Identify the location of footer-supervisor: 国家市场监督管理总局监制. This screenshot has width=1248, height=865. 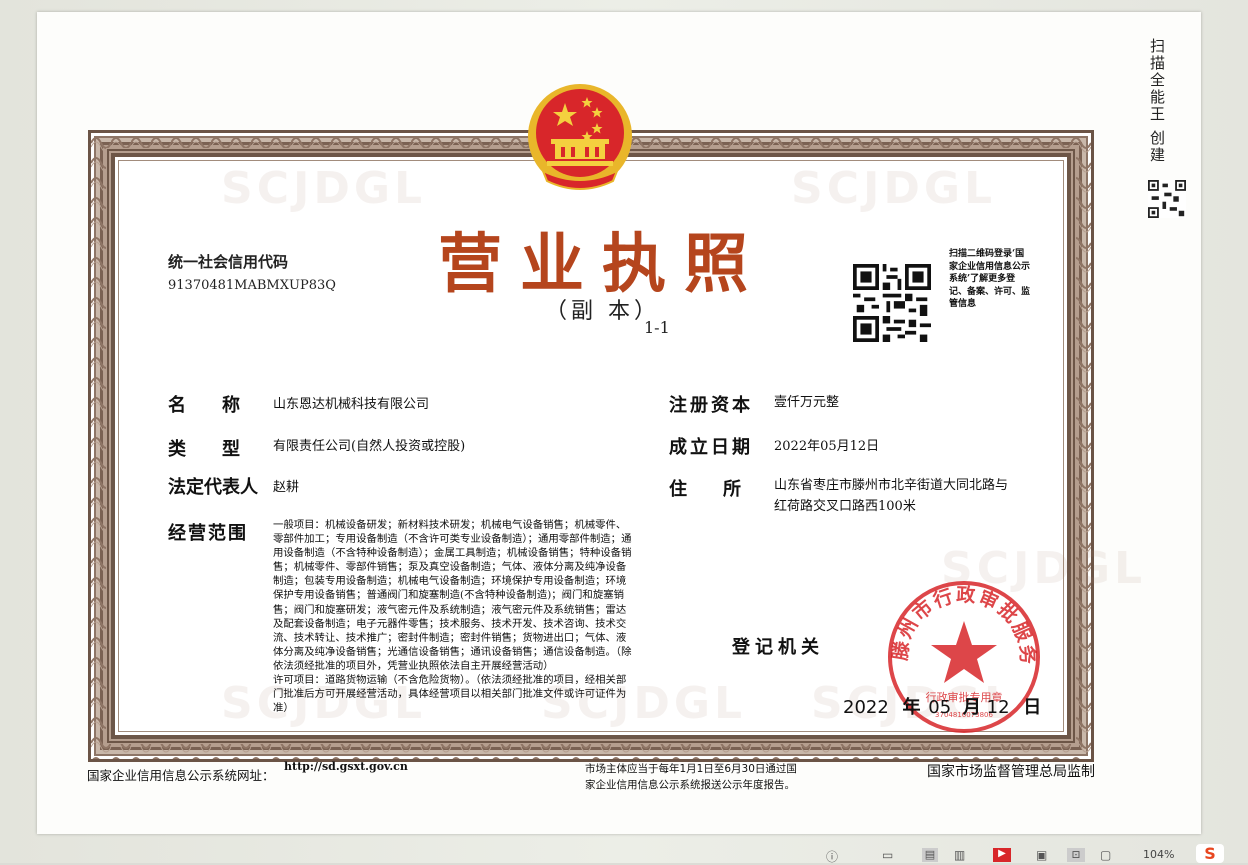
(1011, 772).